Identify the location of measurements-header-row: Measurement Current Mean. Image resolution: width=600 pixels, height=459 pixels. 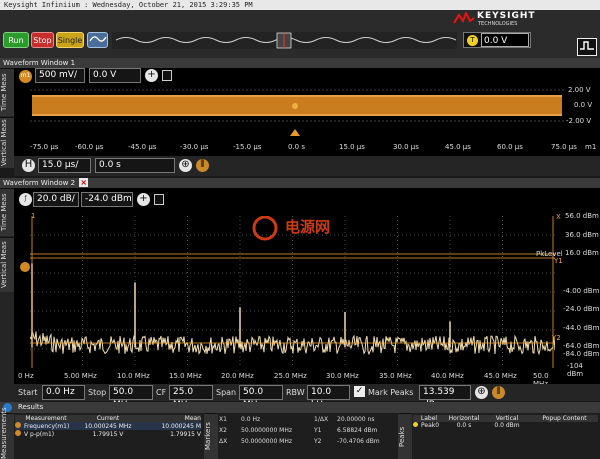
(108, 418).